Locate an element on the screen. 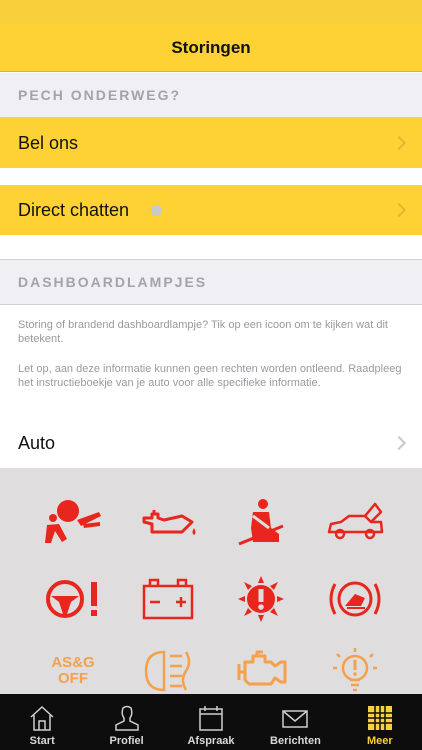 The height and width of the screenshot is (750, 422). section-title: PECH ONDERWEG? is located at coordinates (100, 95).